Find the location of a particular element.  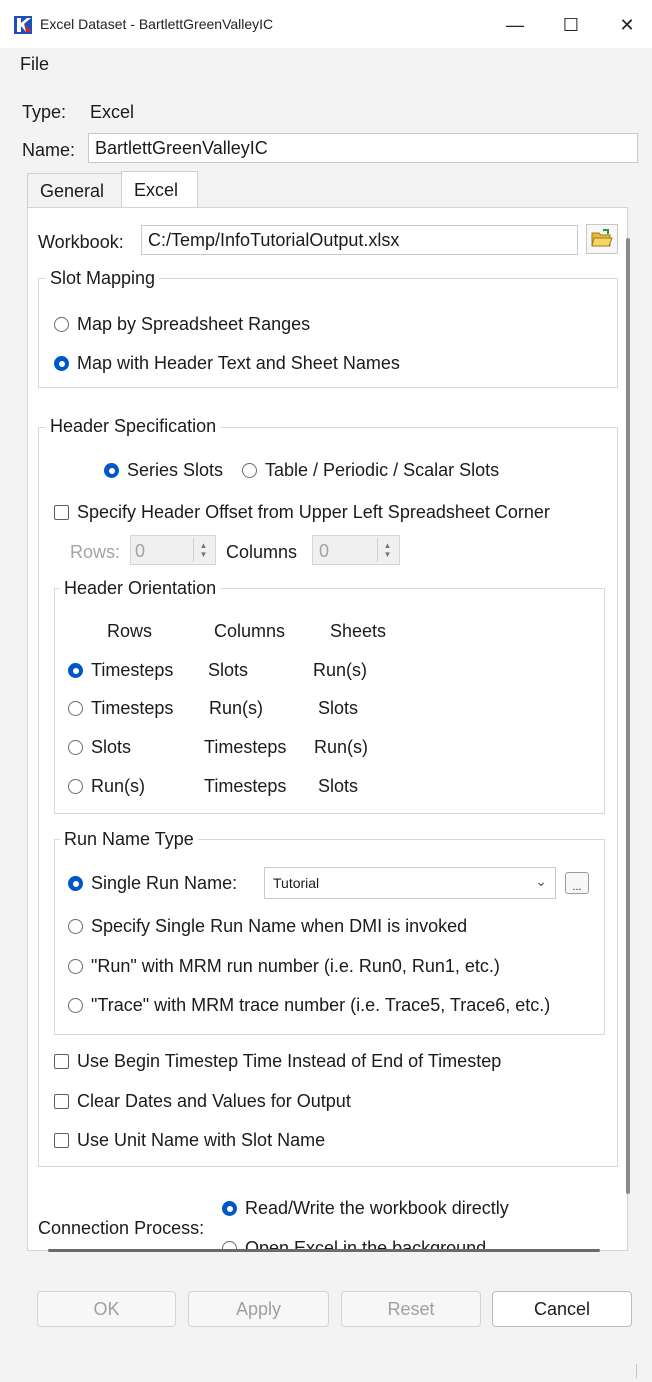

resize-grip is located at coordinates (636, 1371).